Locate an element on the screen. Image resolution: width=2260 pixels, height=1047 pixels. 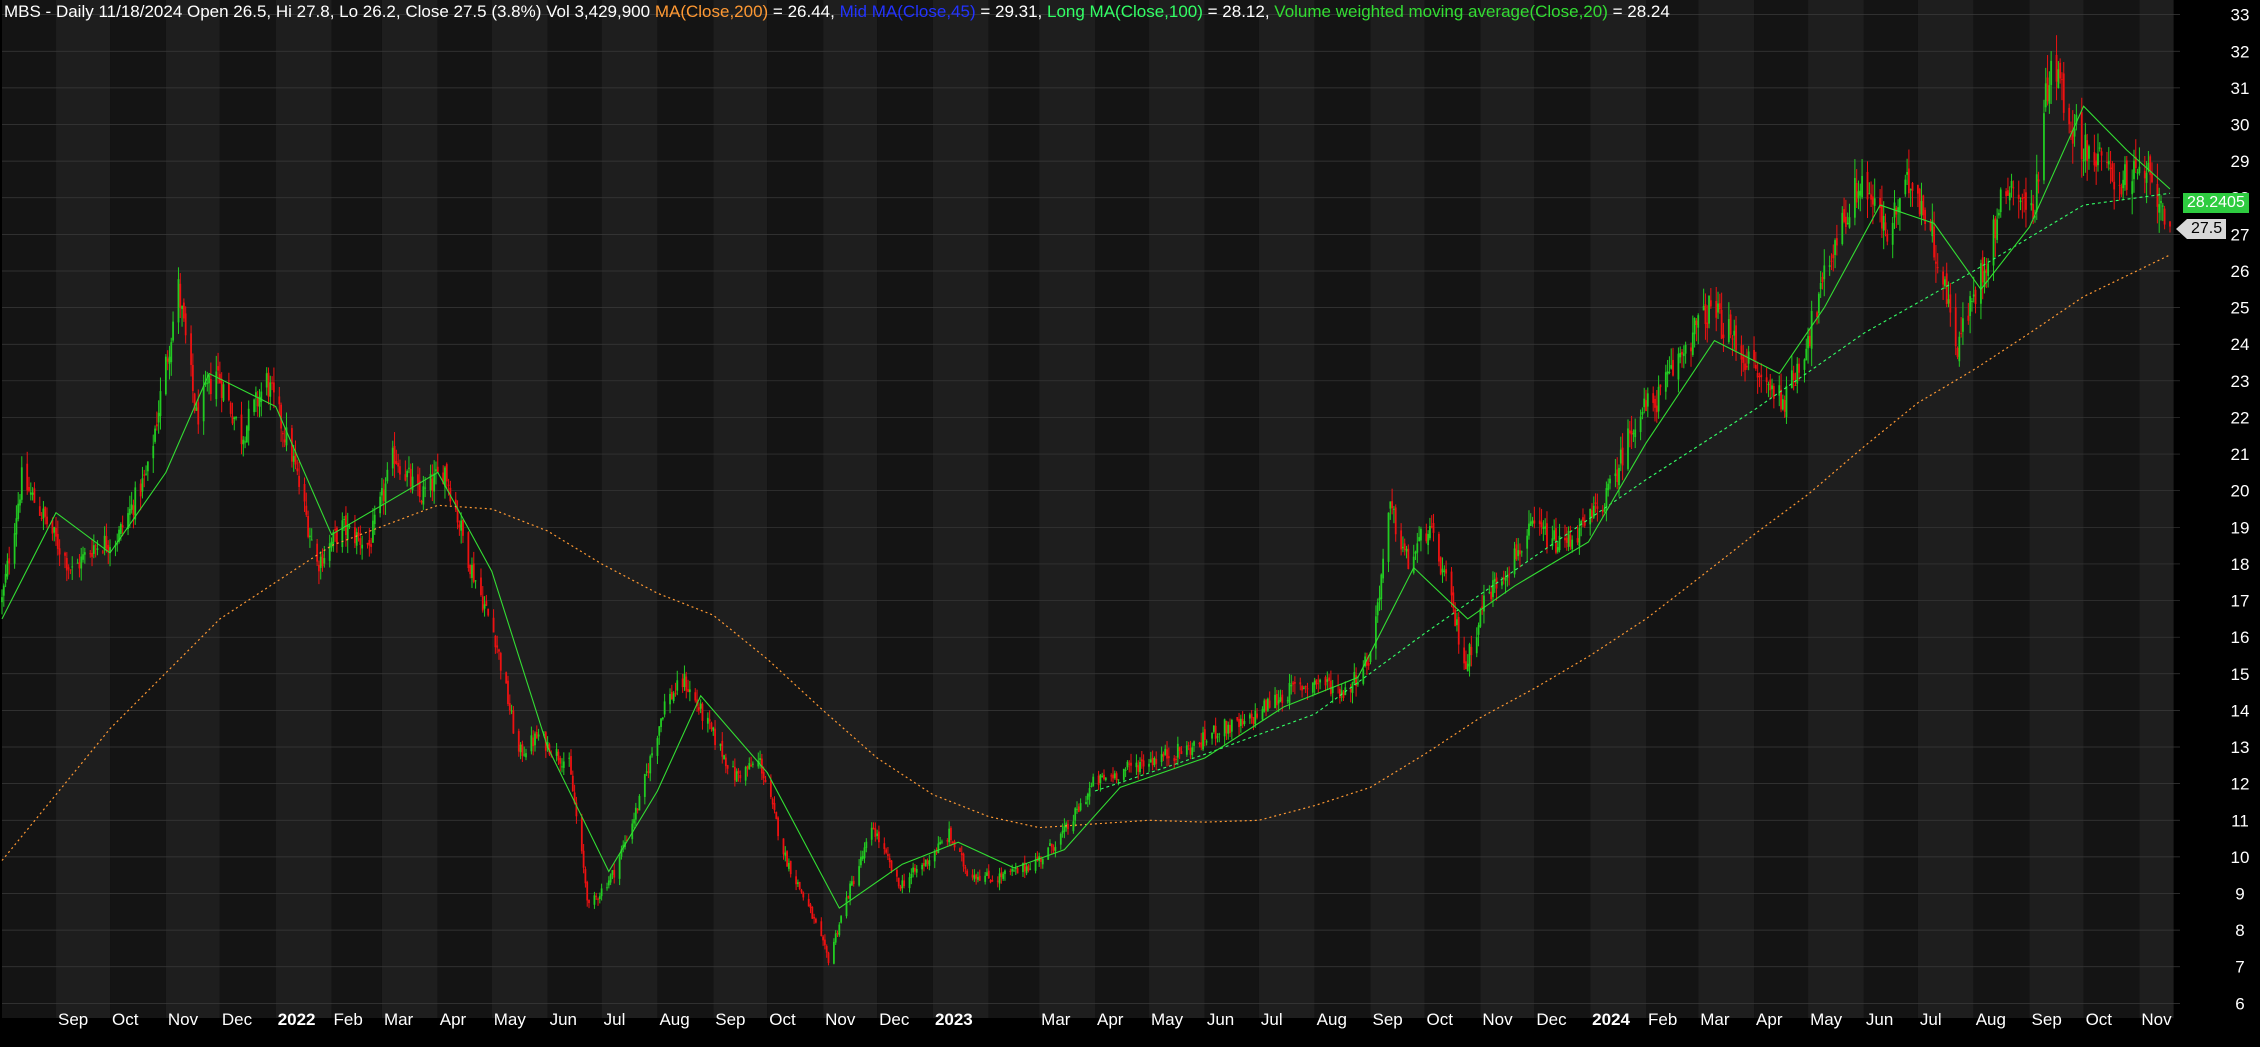
y-tick-label: 31 is located at coordinates (2240, 88).